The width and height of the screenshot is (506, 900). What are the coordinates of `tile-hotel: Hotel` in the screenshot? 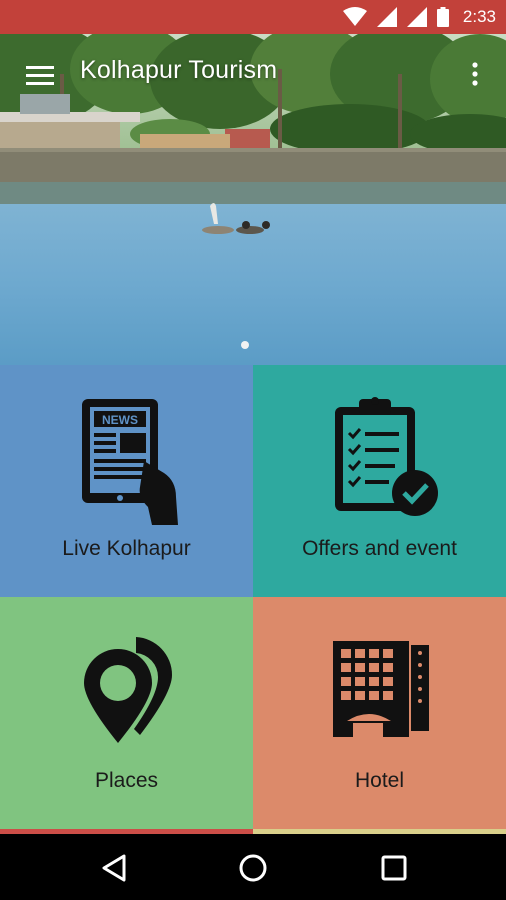 It's located at (379, 713).